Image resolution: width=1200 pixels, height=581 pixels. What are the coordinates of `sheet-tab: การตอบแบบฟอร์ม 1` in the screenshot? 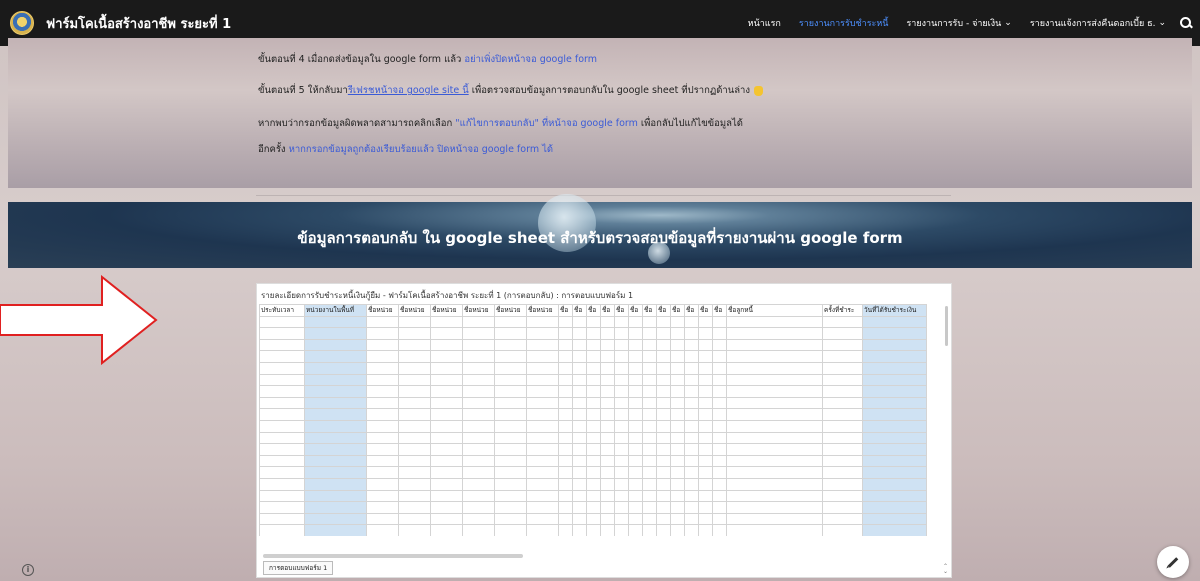 It's located at (298, 568).